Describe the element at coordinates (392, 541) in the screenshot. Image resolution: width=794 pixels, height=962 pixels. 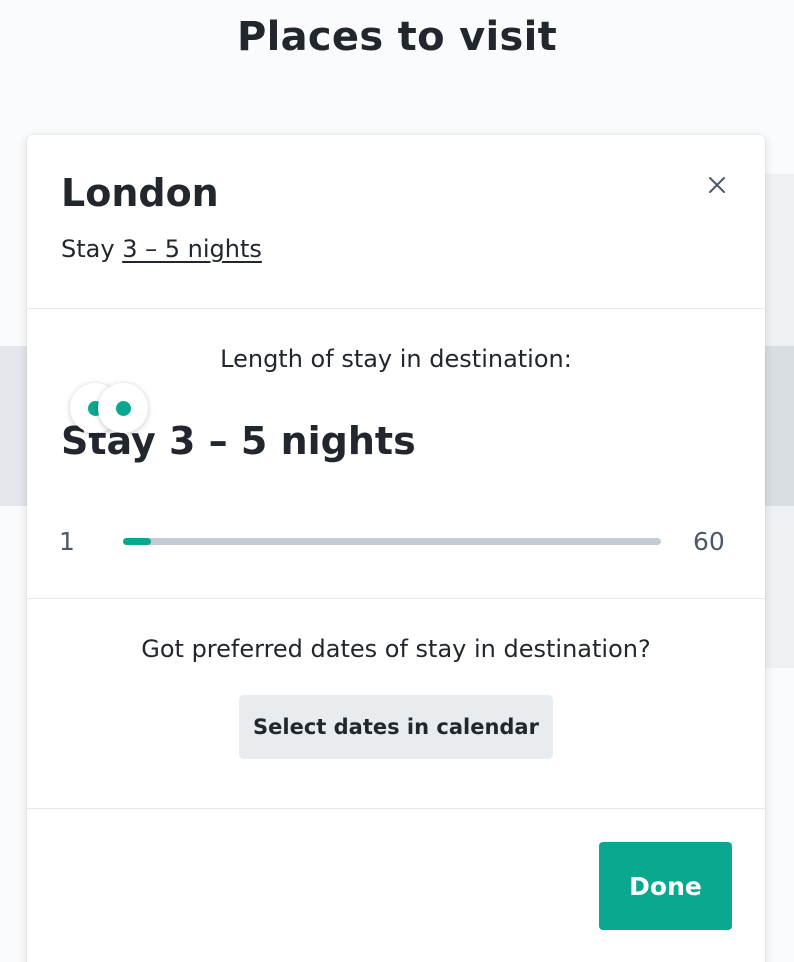
I see `slider-track` at that location.